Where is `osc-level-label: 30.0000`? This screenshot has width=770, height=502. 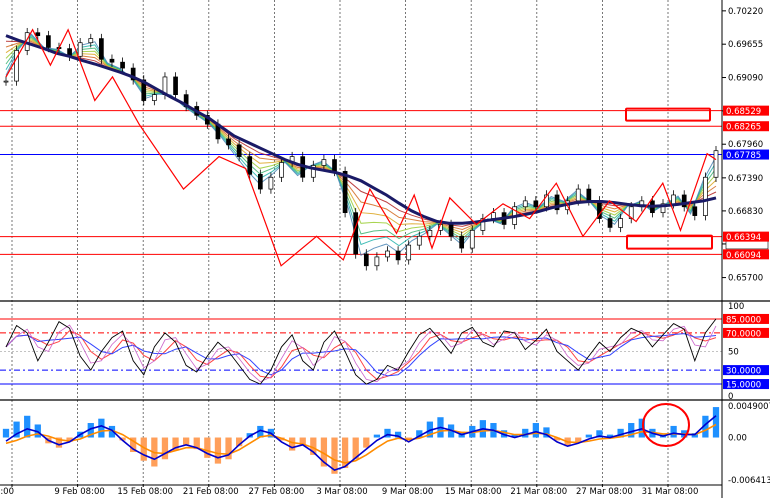
osc-level-label: 30.0000 is located at coordinates (743, 372).